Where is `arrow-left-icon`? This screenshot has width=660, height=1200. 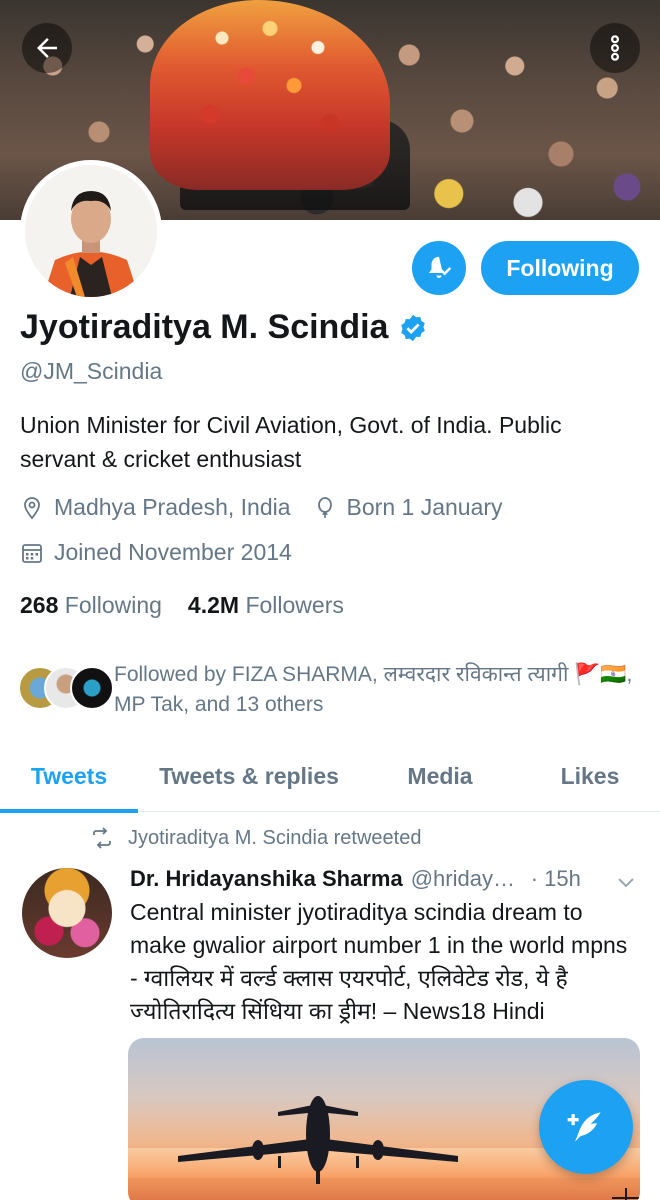 arrow-left-icon is located at coordinates (47, 48).